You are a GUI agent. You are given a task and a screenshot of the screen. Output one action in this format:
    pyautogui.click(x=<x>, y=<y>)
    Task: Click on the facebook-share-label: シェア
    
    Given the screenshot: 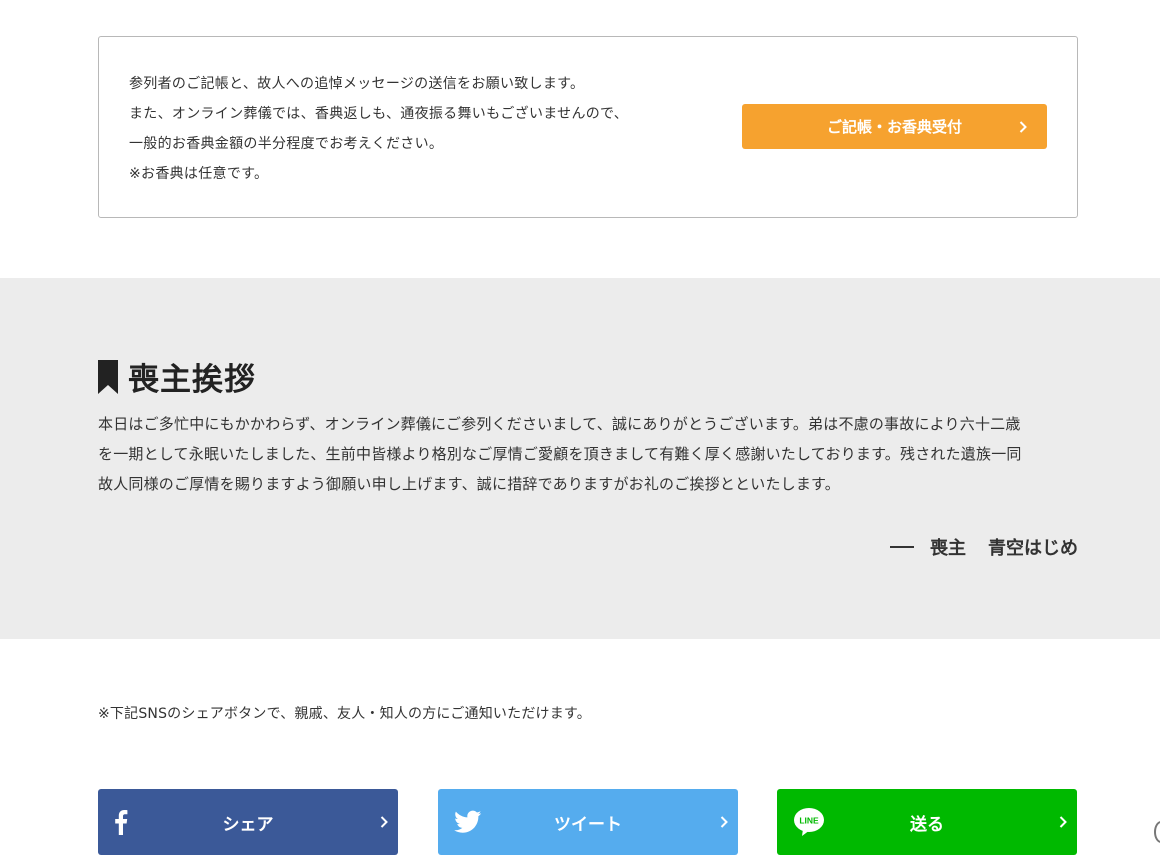 What is the action you would take?
    pyautogui.click(x=248, y=824)
    